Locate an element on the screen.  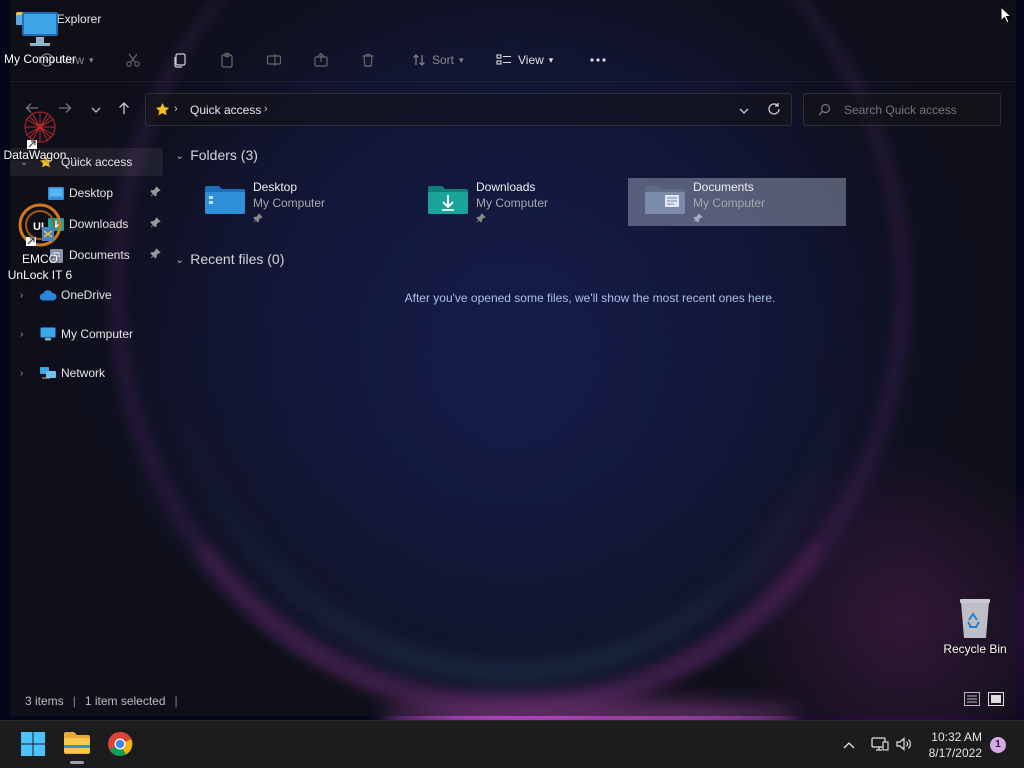
folder-name: Downloads is located at coordinates (506, 187).